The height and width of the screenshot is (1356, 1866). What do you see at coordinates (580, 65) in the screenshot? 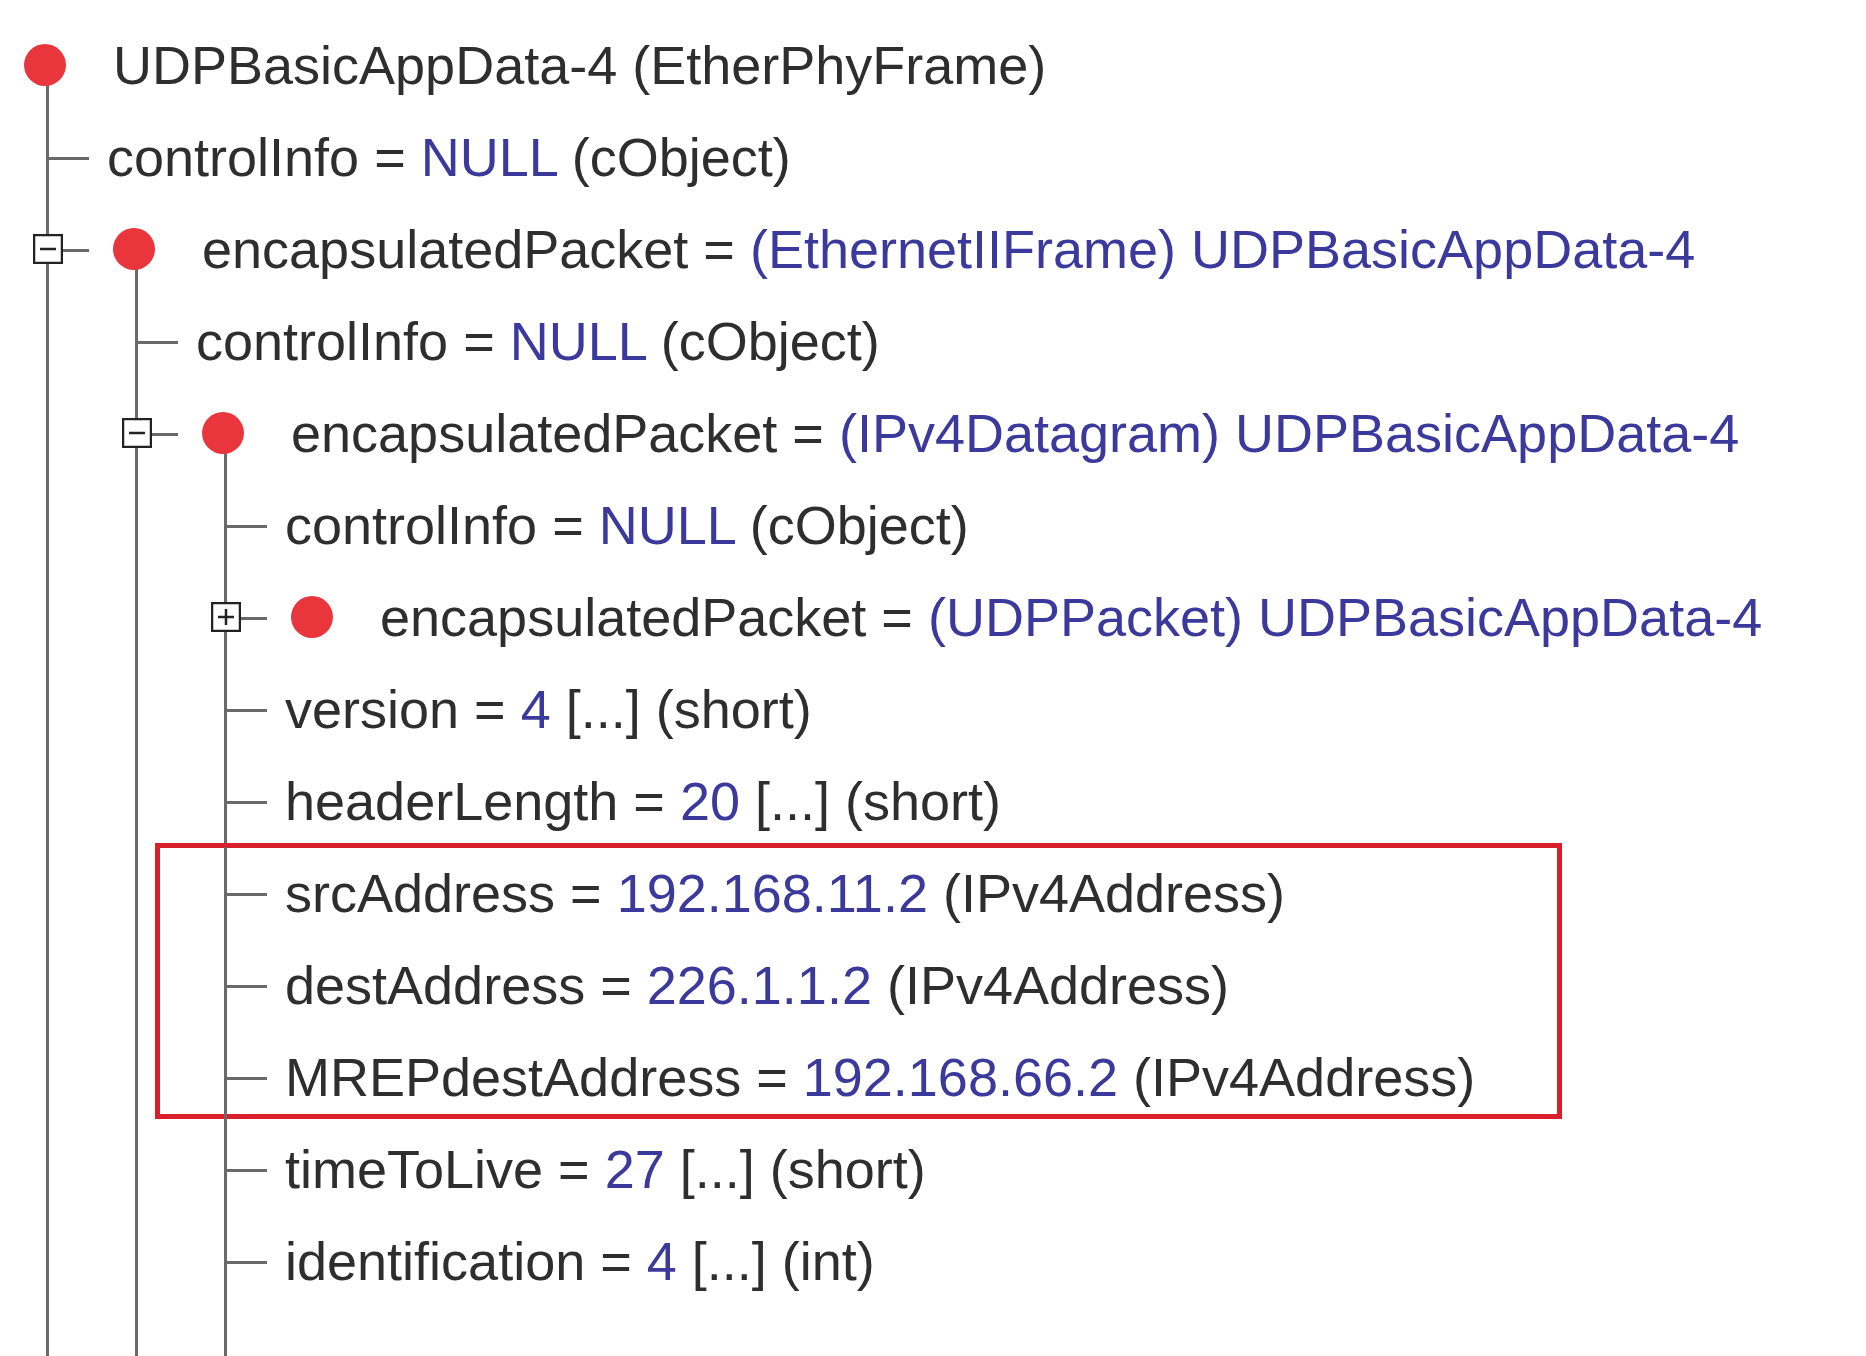
I see `node-text: UDPBasicAppData-4 (EtherPhyFrame)` at bounding box center [580, 65].